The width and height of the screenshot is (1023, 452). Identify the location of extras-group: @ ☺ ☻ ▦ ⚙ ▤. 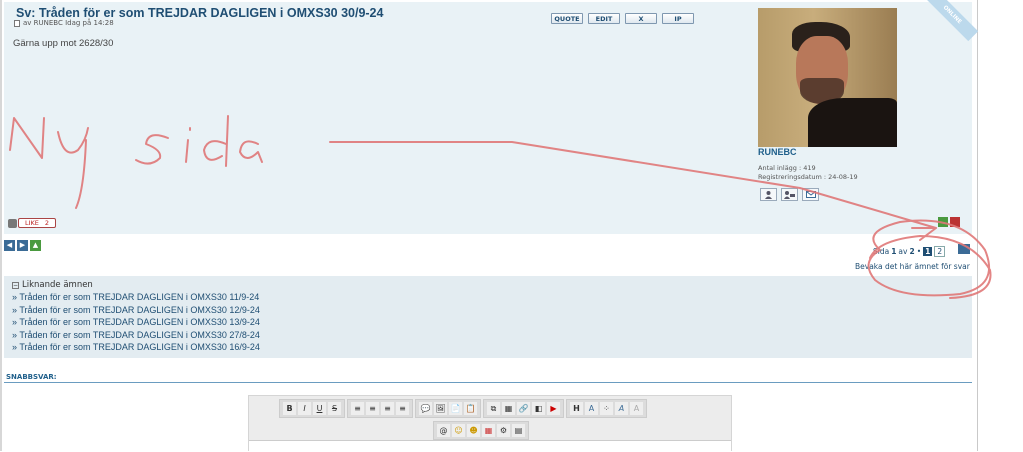
(481, 430).